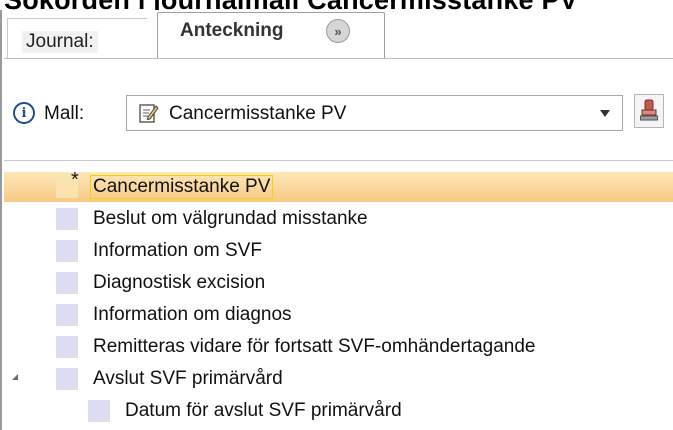 The image size is (673, 430). What do you see at coordinates (338, 185) in the screenshot?
I see `tree-root-row: * Cancermisstanke PV` at bounding box center [338, 185].